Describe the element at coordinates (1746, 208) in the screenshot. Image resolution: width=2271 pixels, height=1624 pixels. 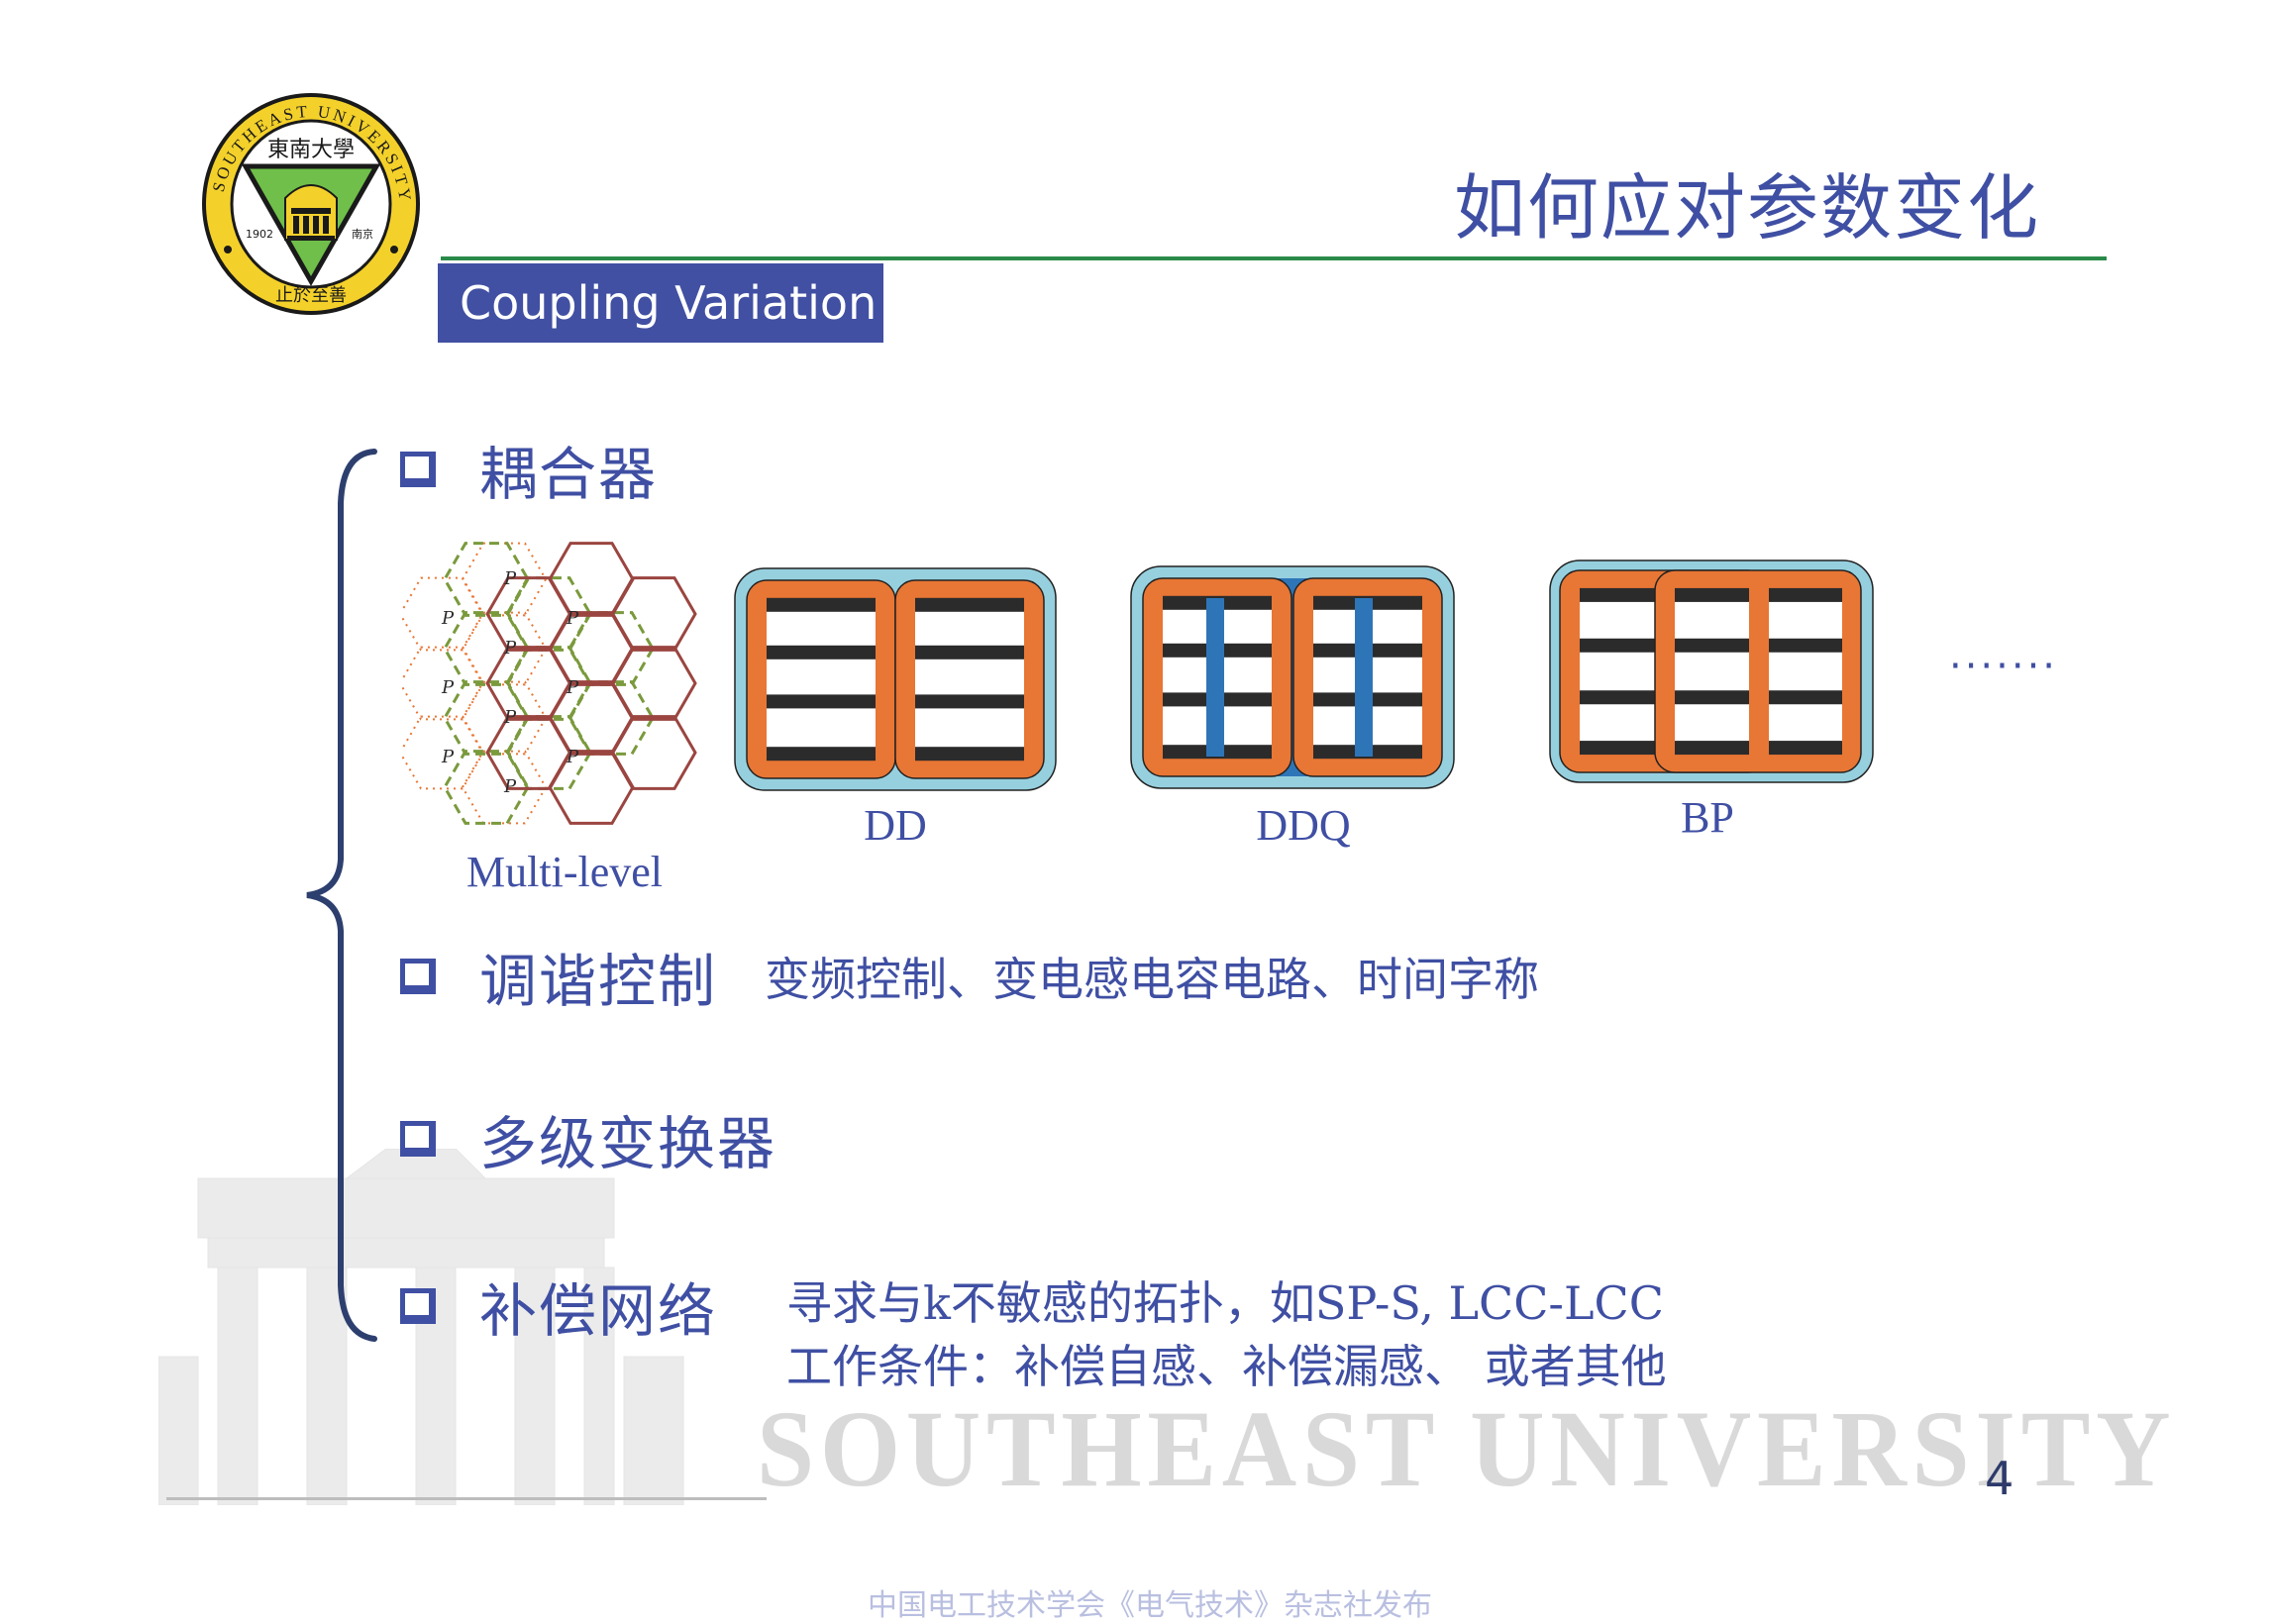
I see `slide-title: 如何应对参数变化` at that location.